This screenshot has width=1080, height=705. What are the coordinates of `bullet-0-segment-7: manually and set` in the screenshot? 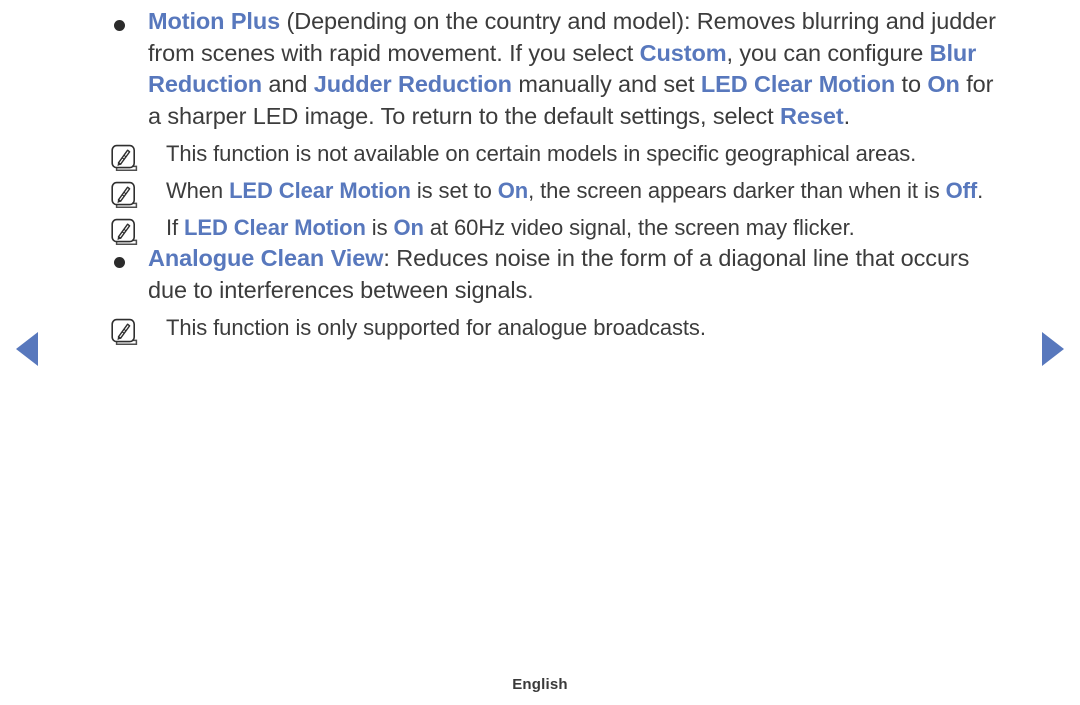 It's located at (606, 84).